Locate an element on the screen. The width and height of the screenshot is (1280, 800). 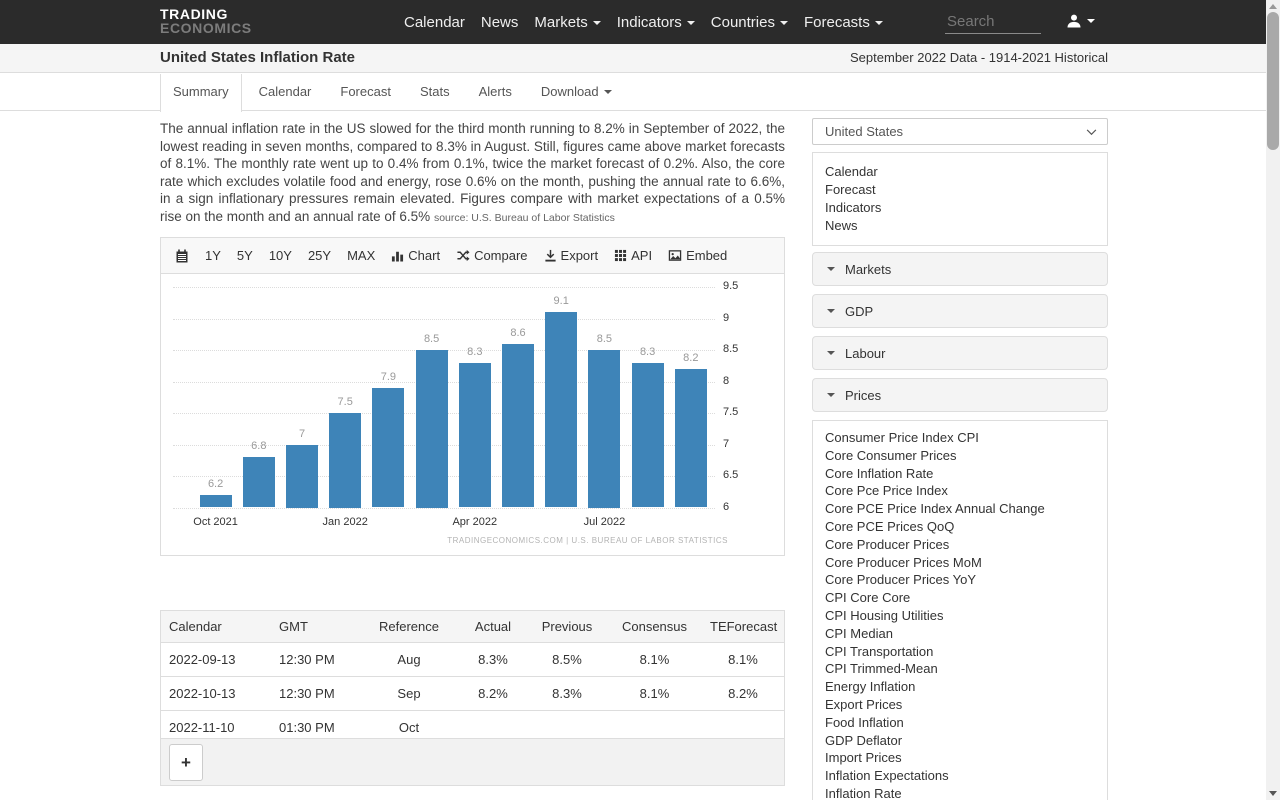
range-10y: 10Y is located at coordinates (280, 255).